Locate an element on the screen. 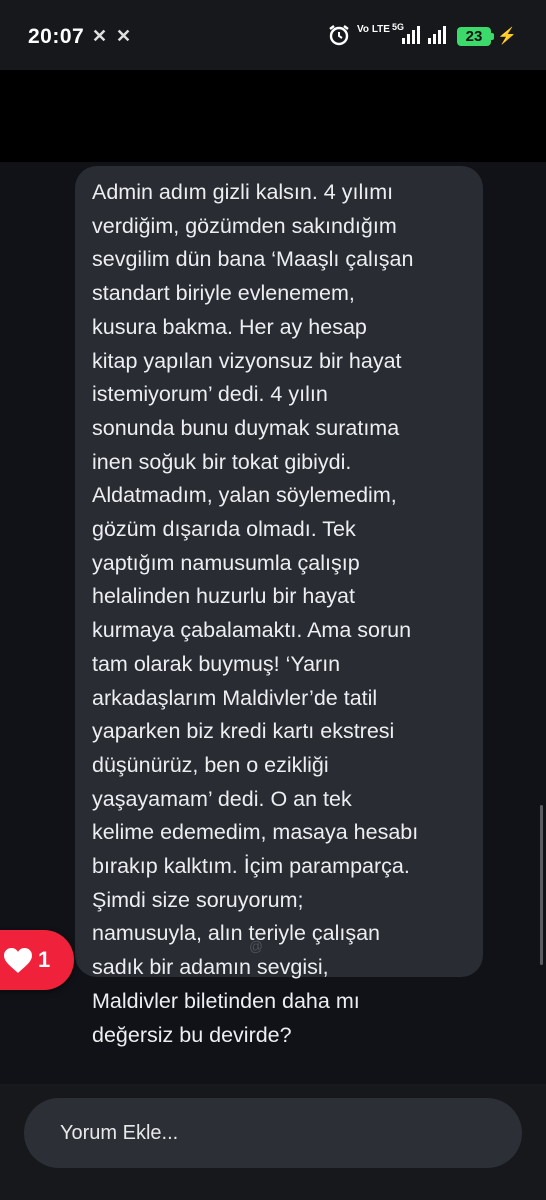 The width and height of the screenshot is (546, 1200). scrollbar is located at coordinates (541, 885).